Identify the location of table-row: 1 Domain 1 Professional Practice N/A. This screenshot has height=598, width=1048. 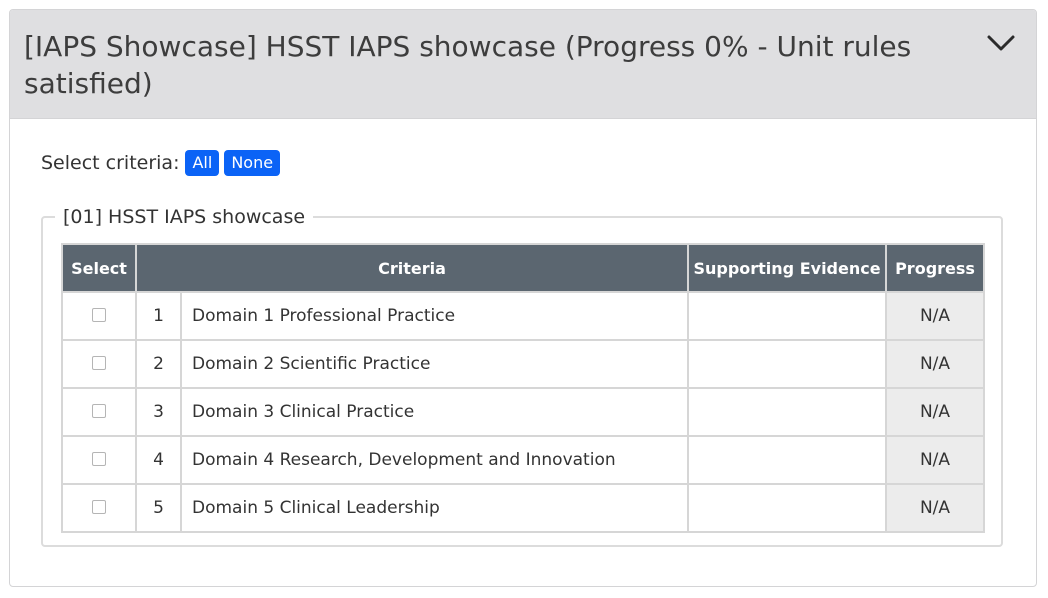
(523, 316).